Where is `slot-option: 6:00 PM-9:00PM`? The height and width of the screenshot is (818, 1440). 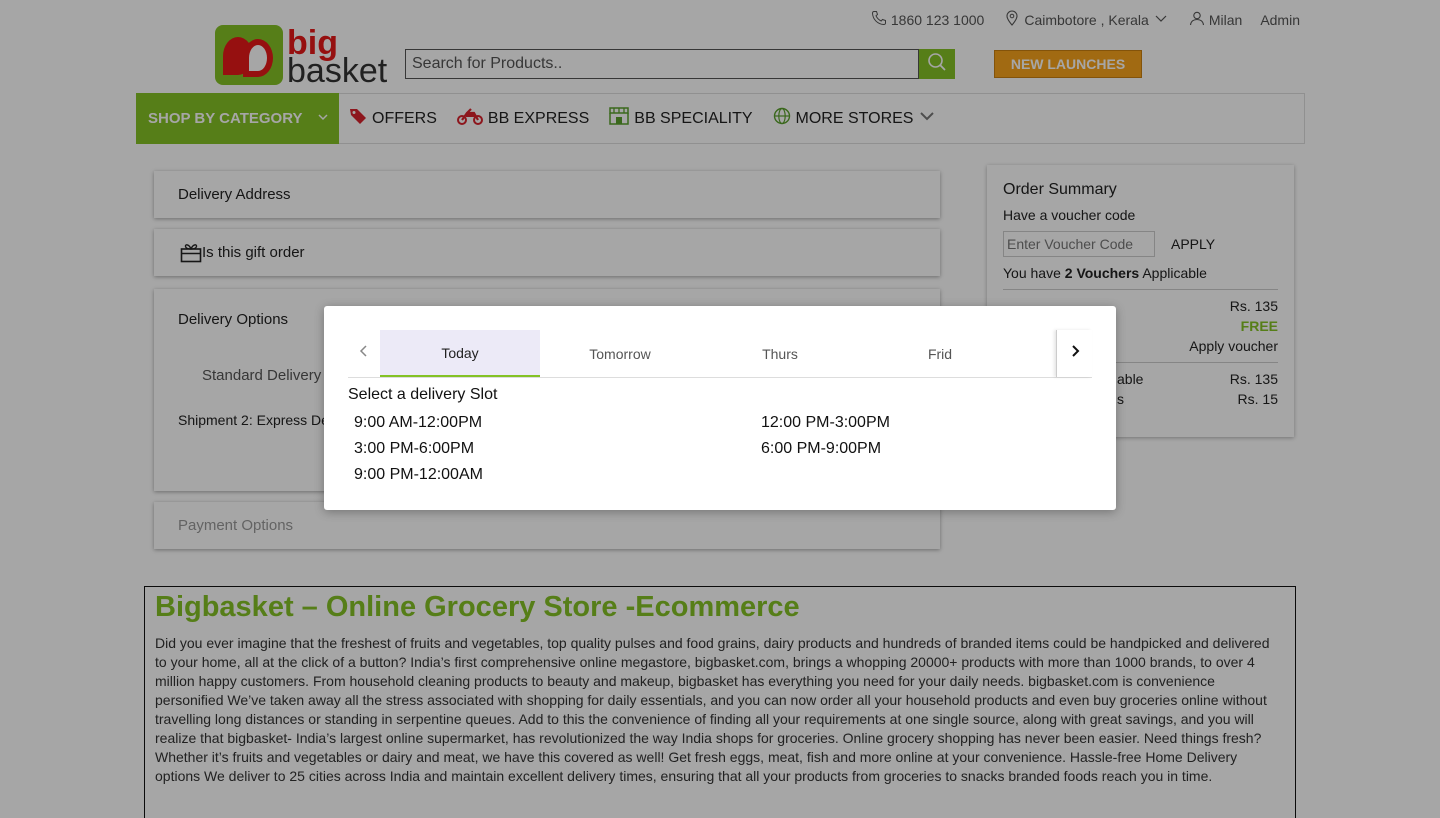
slot-option: 6:00 PM-9:00PM is located at coordinates (927, 449).